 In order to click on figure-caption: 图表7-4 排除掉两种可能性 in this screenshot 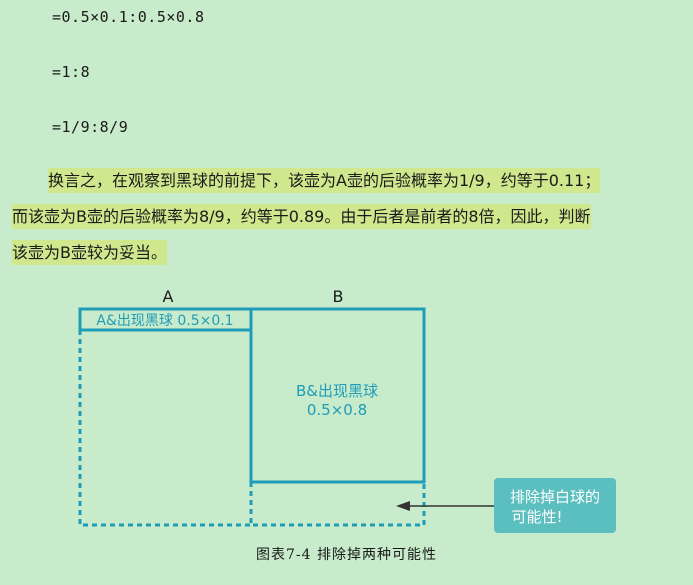, I will do `click(346, 555)`.